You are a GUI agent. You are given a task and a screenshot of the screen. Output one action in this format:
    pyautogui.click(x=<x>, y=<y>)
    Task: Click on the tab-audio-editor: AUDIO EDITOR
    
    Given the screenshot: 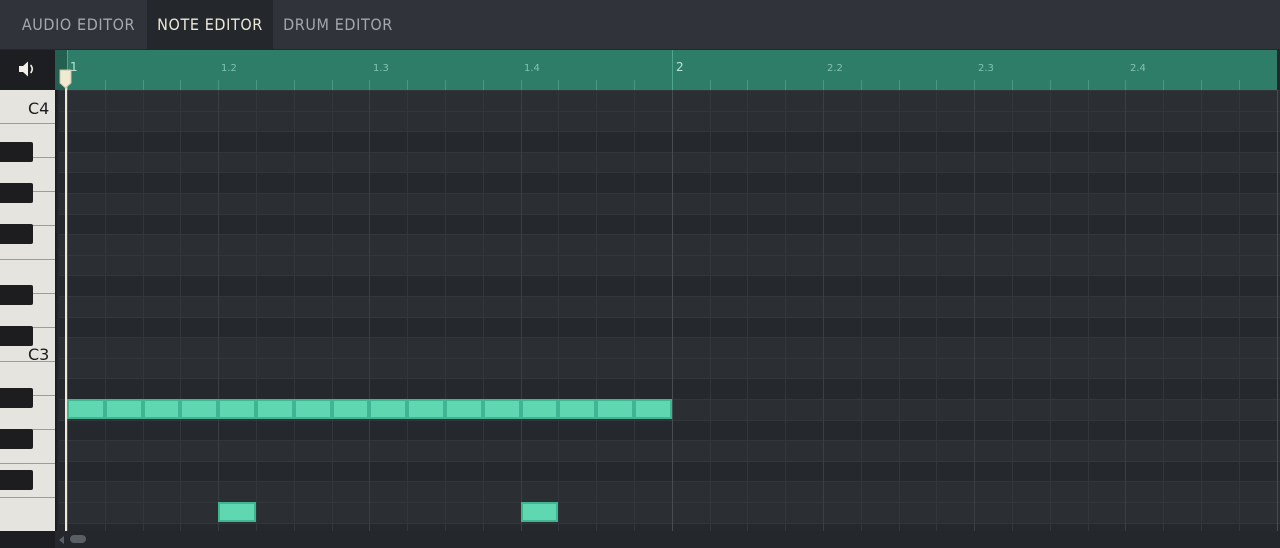 What is the action you would take?
    pyautogui.click(x=78, y=24)
    